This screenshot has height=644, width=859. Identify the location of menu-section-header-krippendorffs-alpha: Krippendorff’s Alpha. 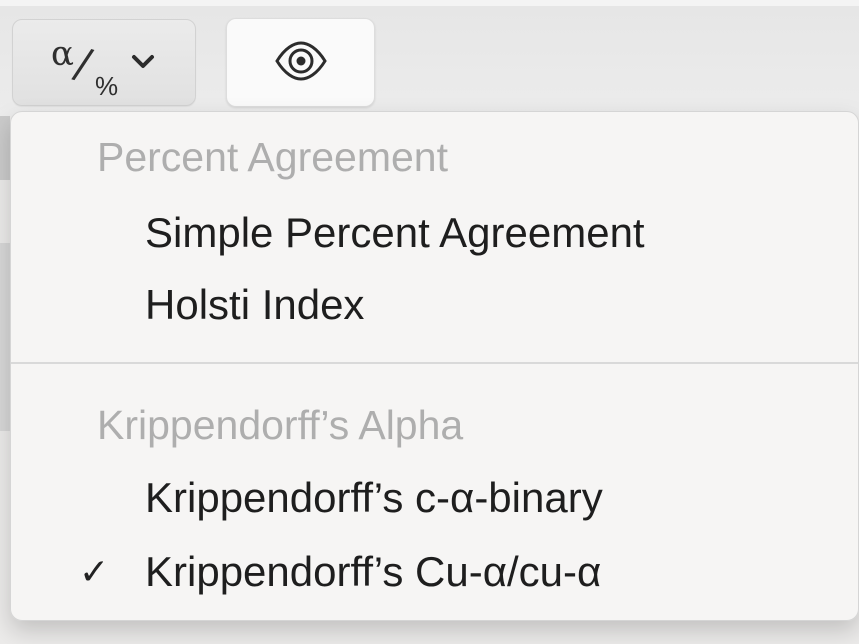
(280, 425).